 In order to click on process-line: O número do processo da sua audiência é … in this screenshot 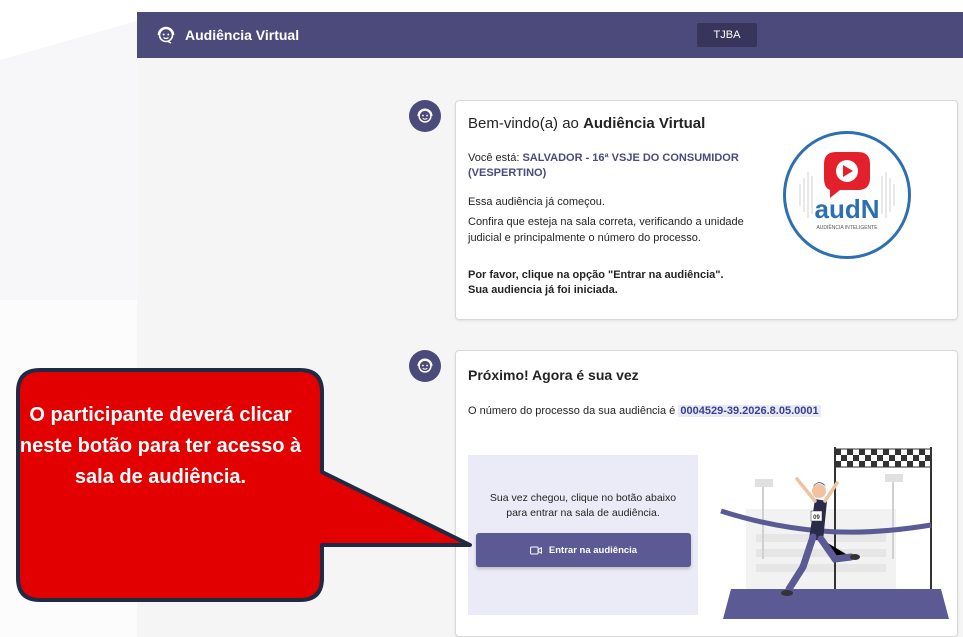, I will do `click(644, 411)`.